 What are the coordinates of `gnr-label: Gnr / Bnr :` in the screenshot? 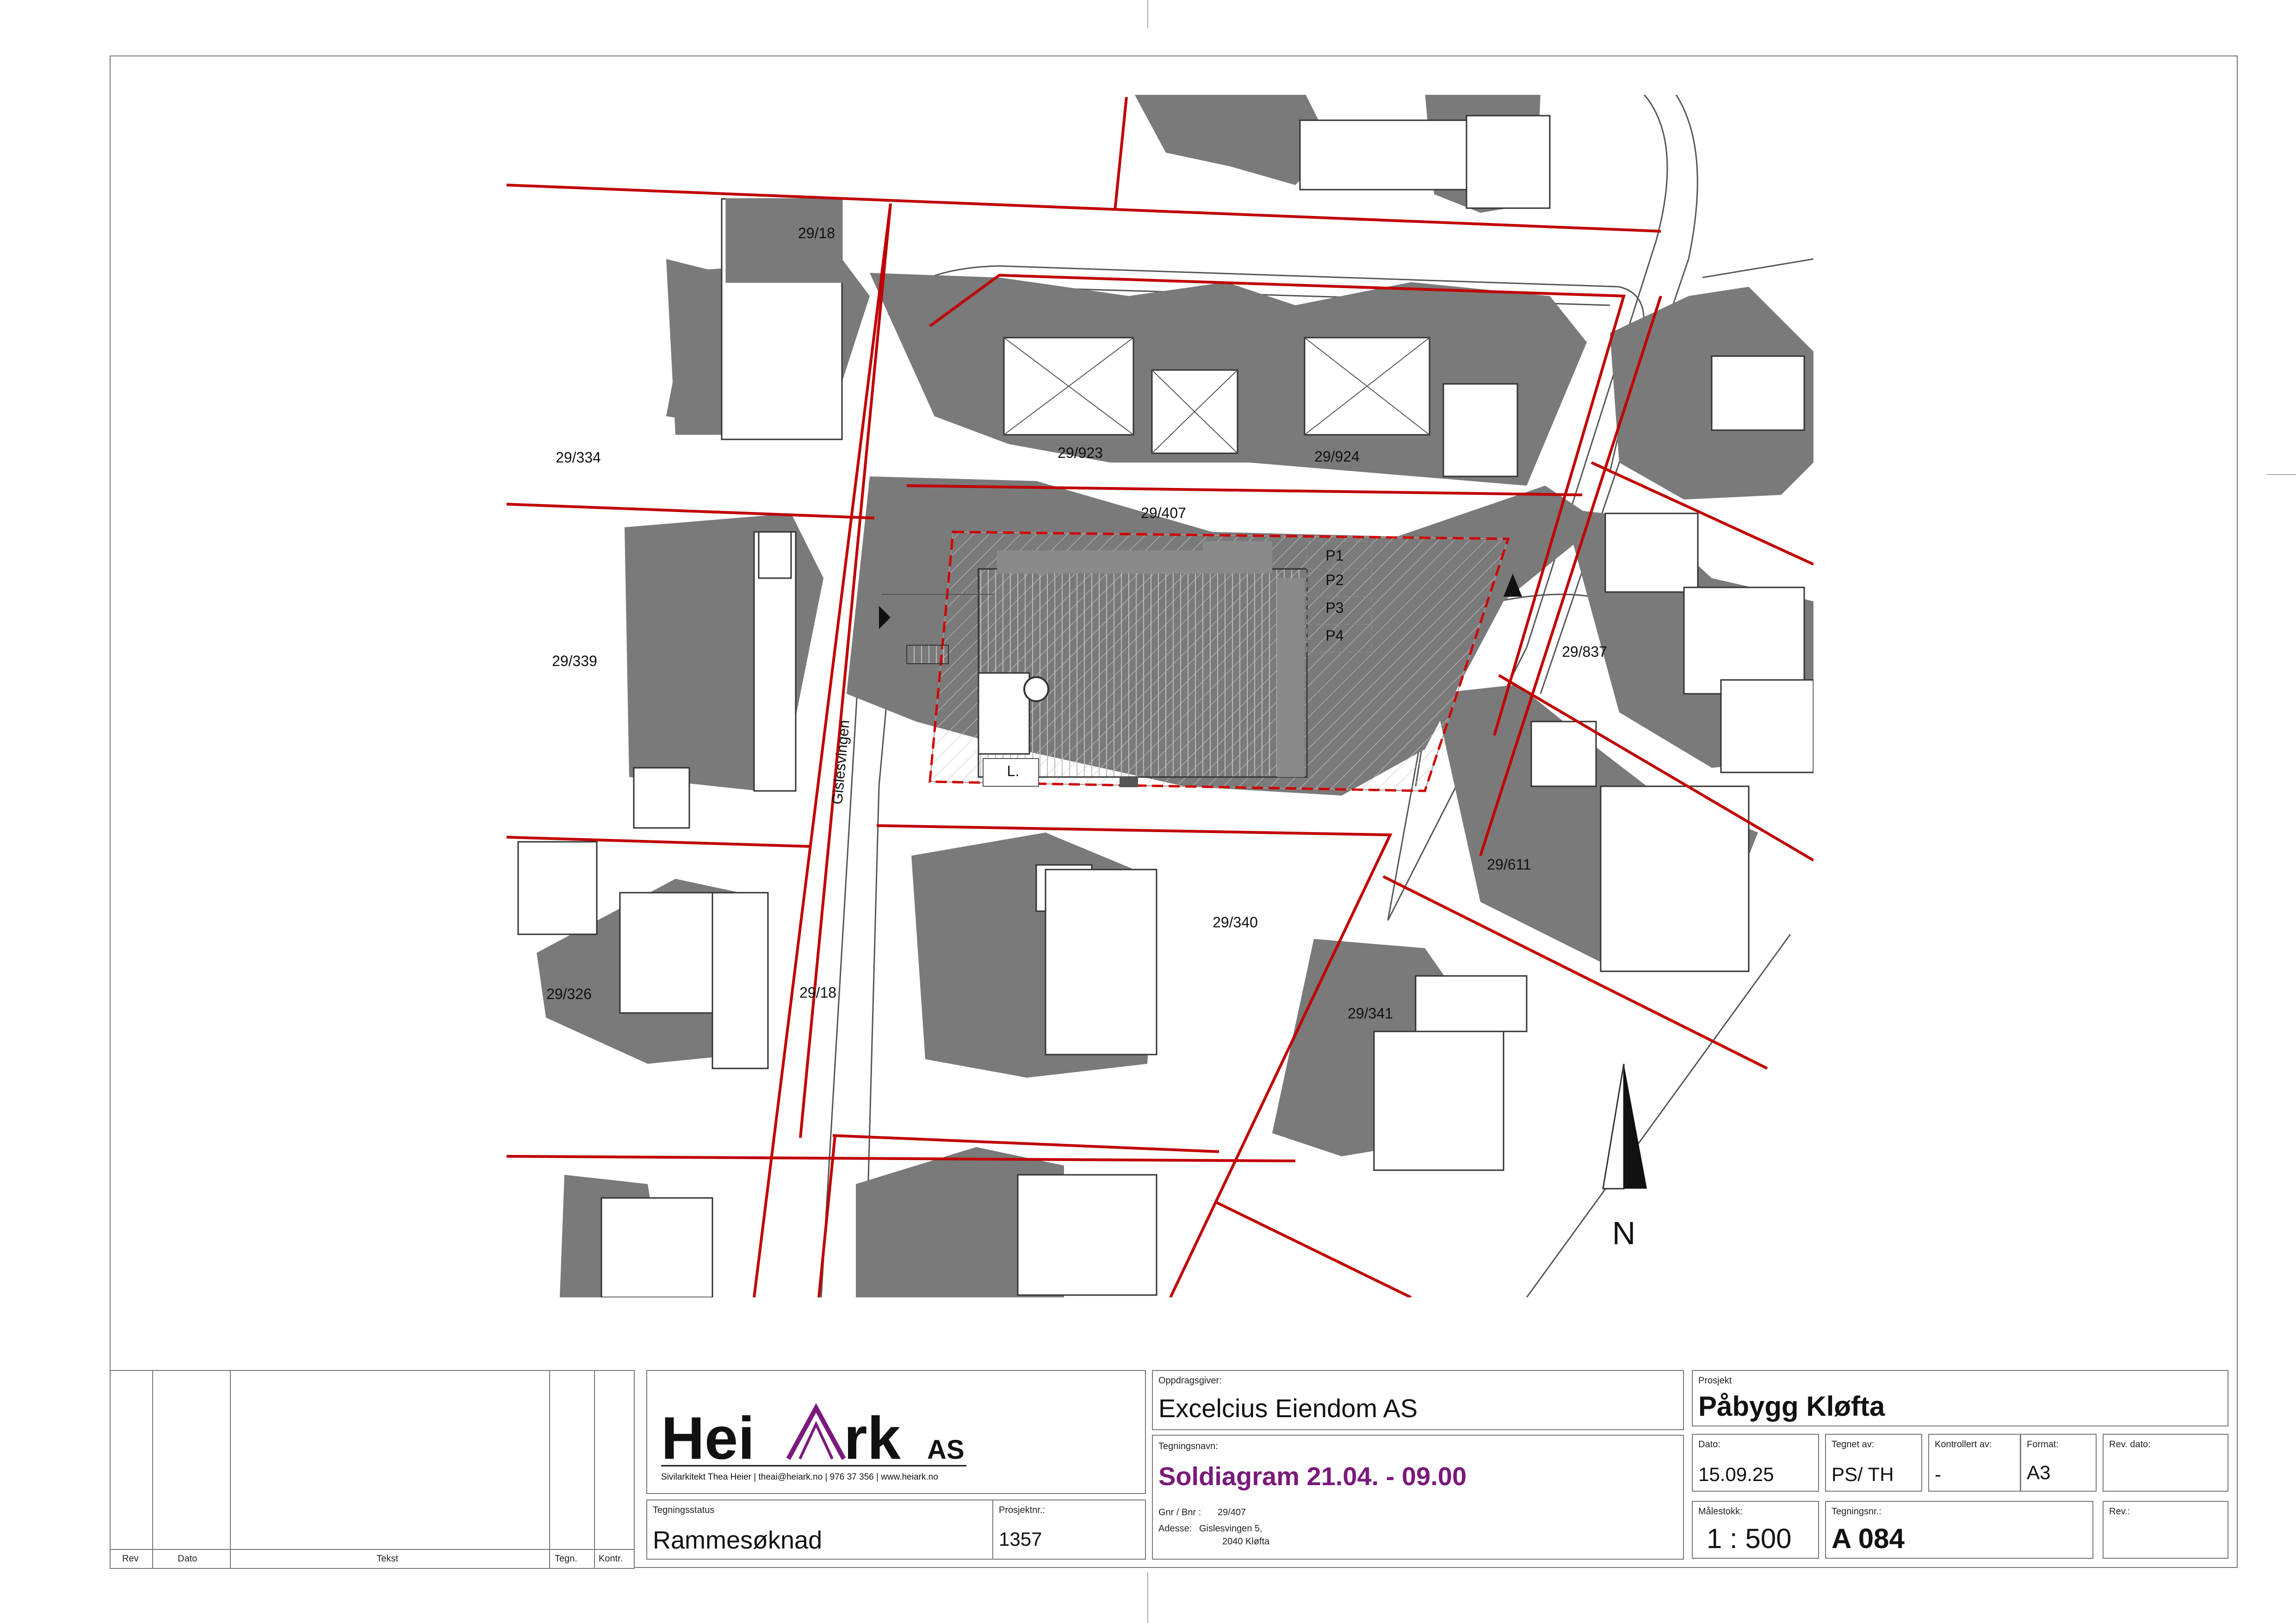 It's located at (1179, 1512).